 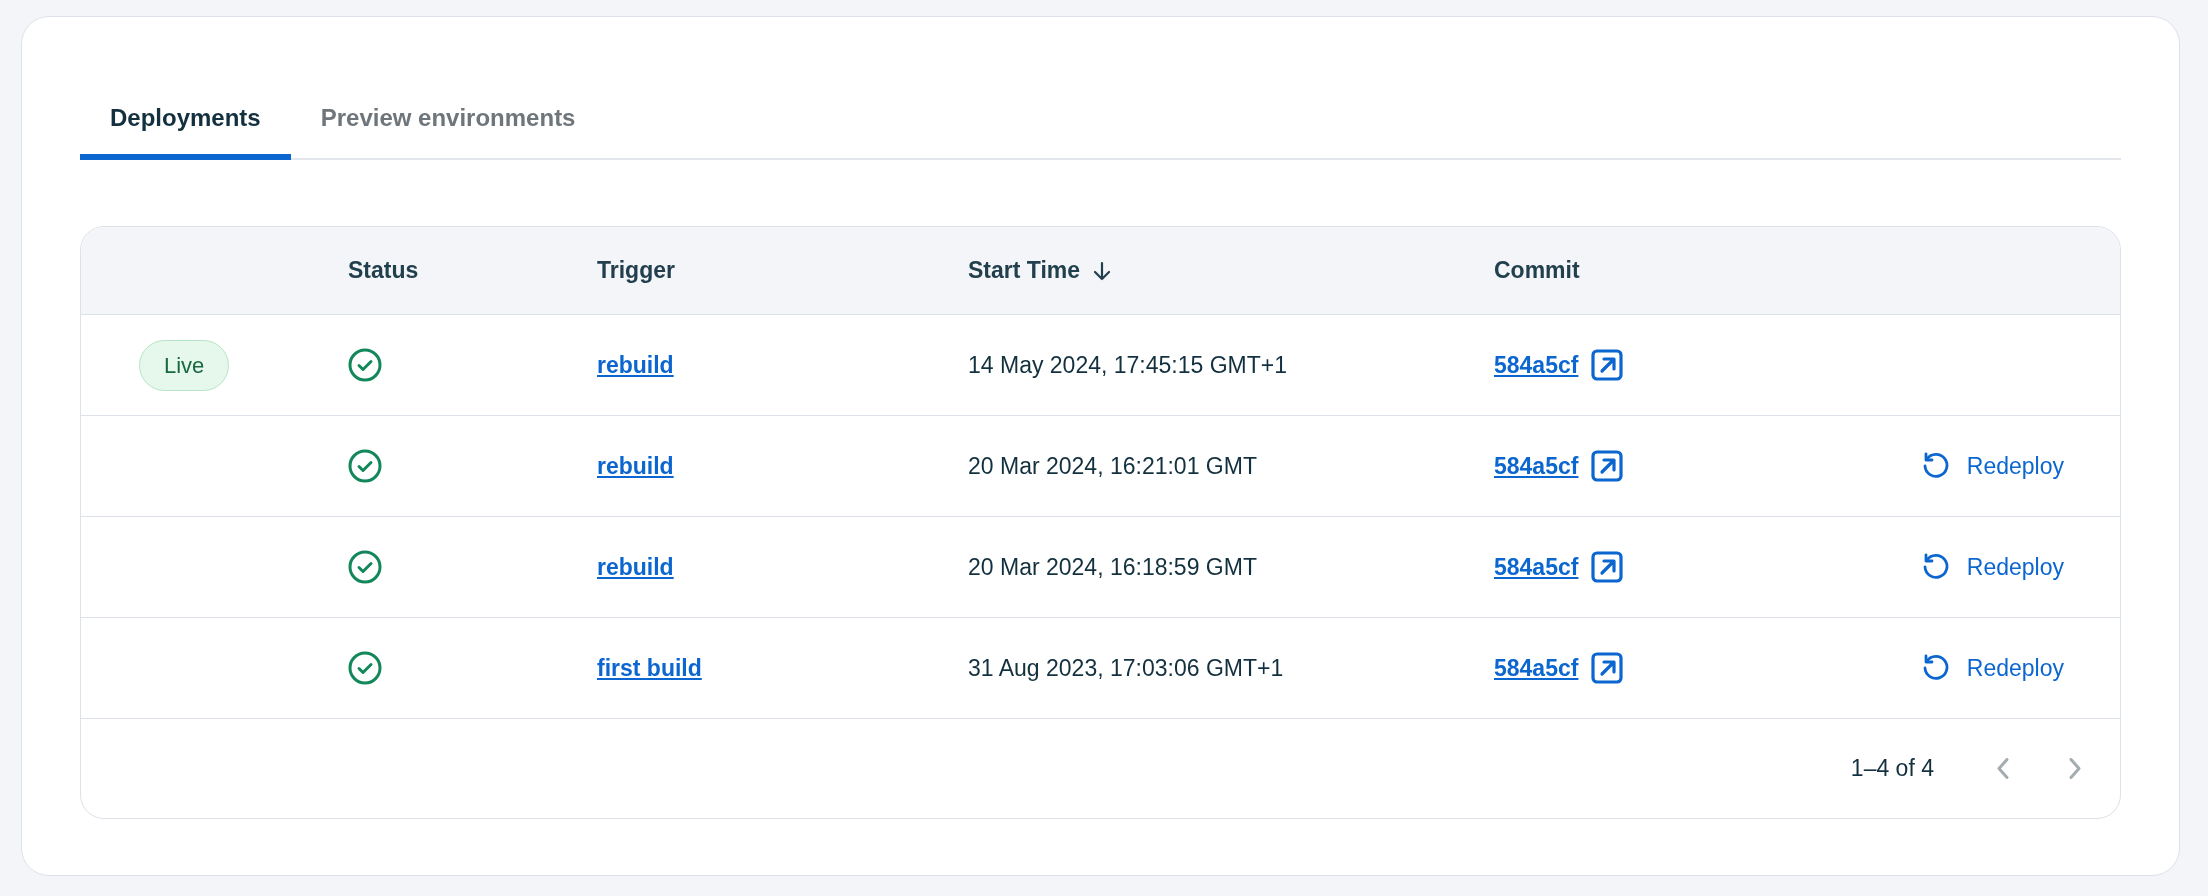 What do you see at coordinates (1112, 566) in the screenshot?
I see `start-time: 20 Mar 2024, 16:18:59 GMT` at bounding box center [1112, 566].